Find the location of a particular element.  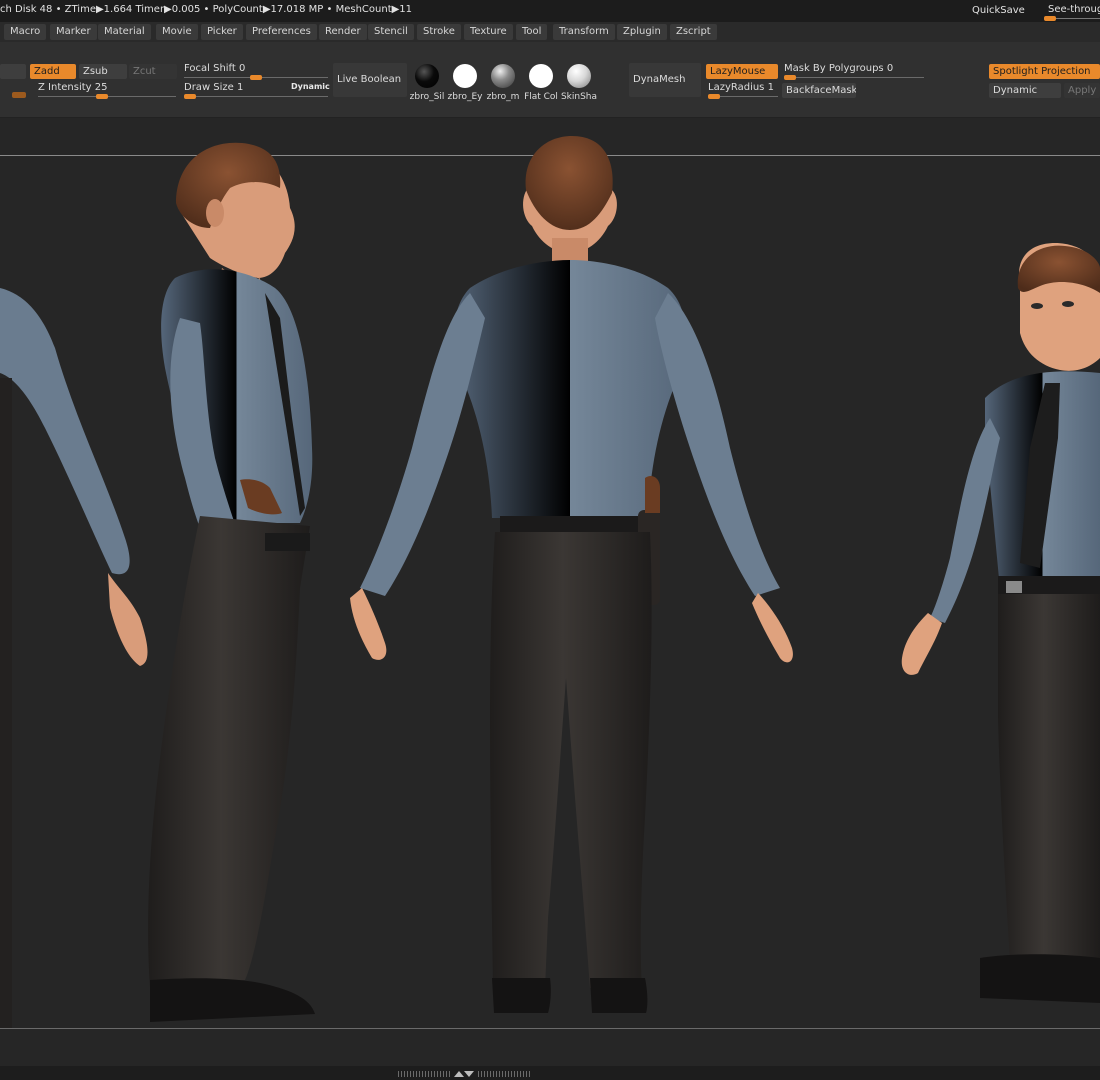

draw-size-track is located at coordinates (256, 96).